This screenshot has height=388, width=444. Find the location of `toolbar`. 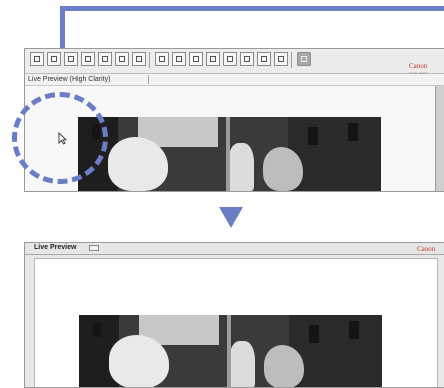

toolbar is located at coordinates (234, 61).